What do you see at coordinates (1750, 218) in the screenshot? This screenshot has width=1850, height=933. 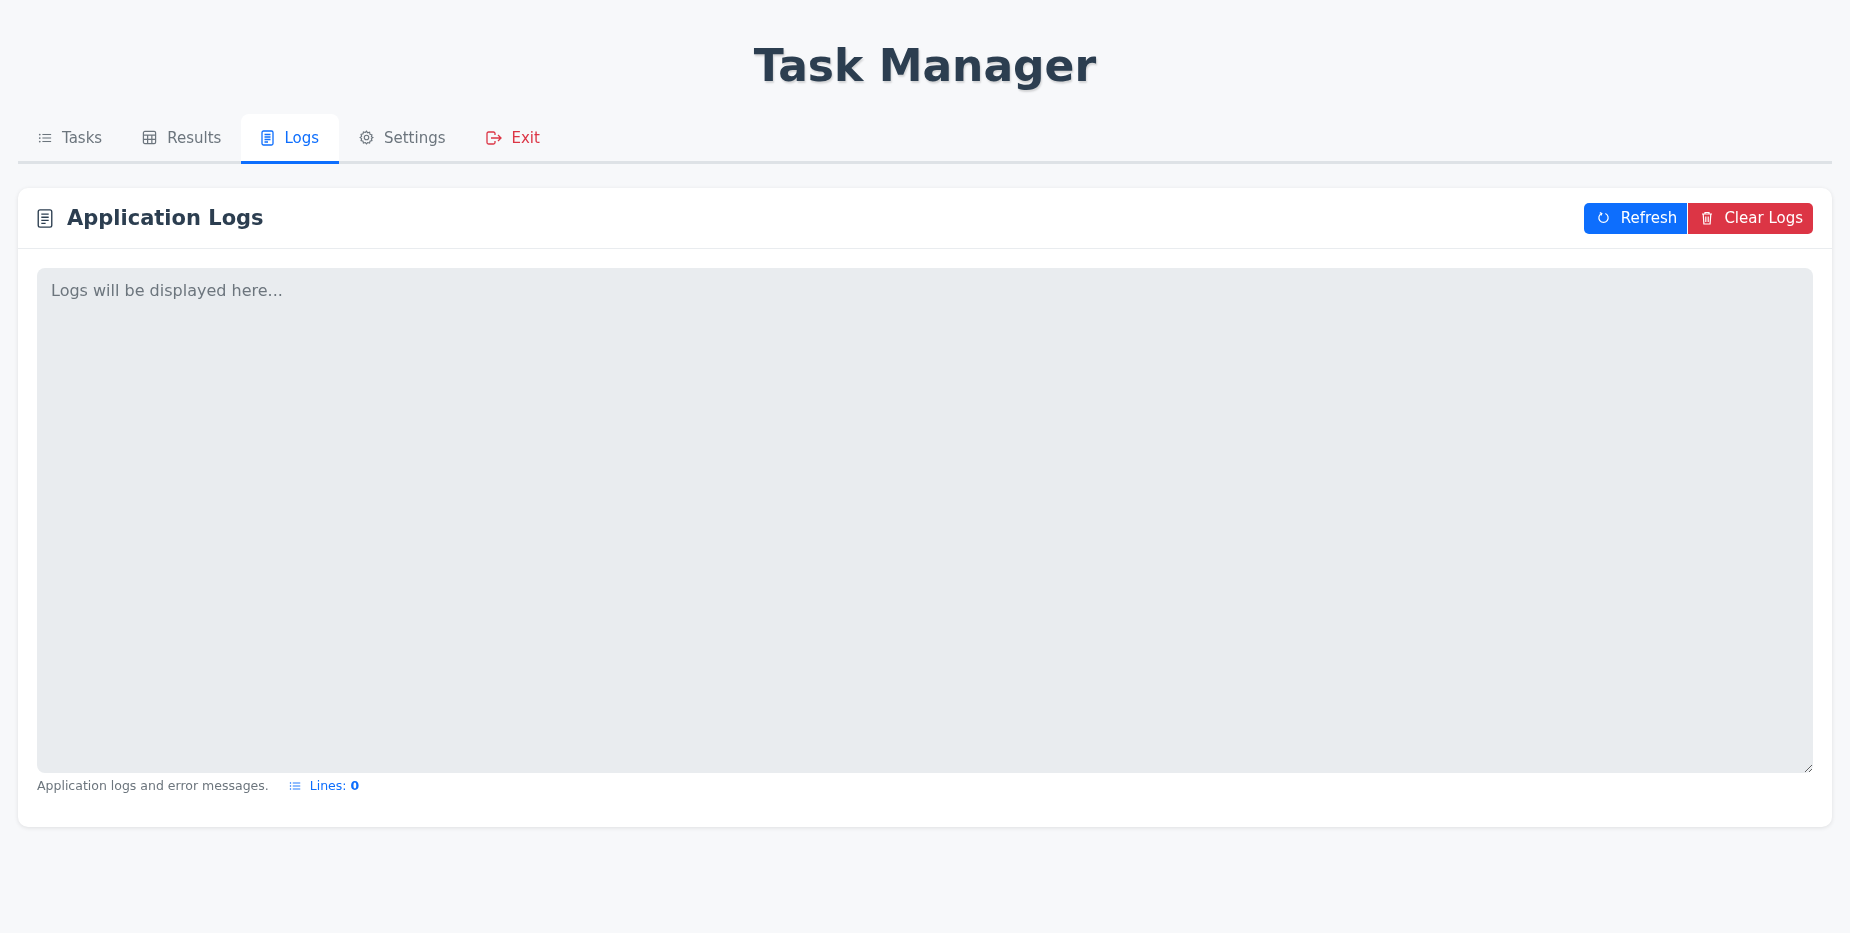 I see `clear-button: Clear Logs` at bounding box center [1750, 218].